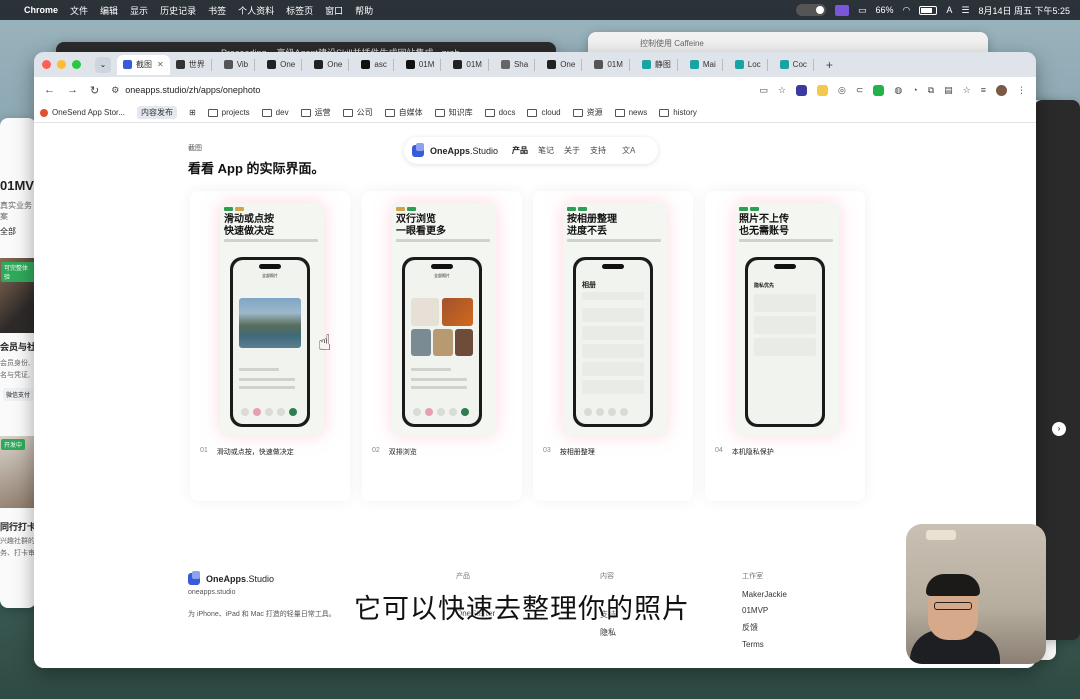 Image resolution: width=1080 pixels, height=699 pixels. Describe the element at coordinates (628, 150) in the screenshot. I see `language-icon: 文A` at that location.